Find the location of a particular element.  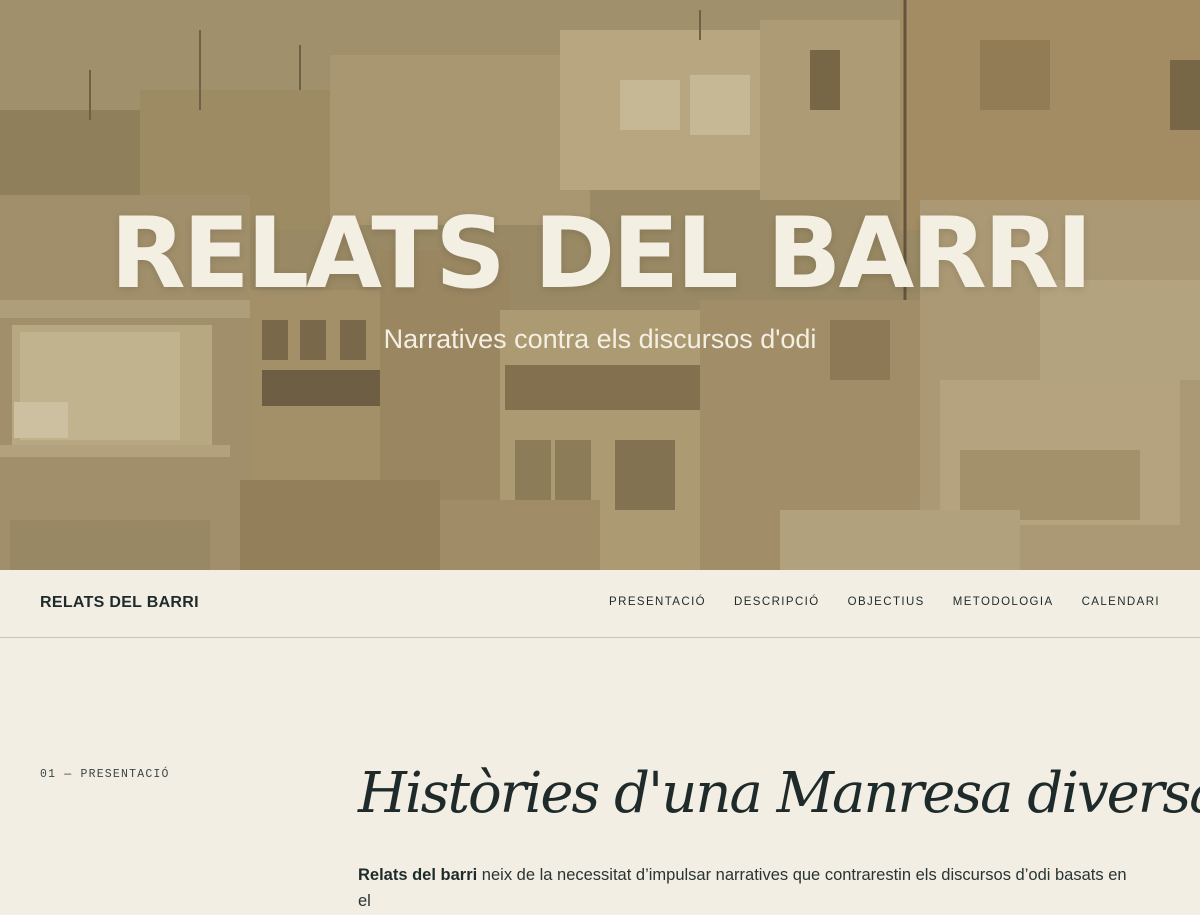

nav-link-metodologia: METODOLOGIA is located at coordinates (1003, 602).